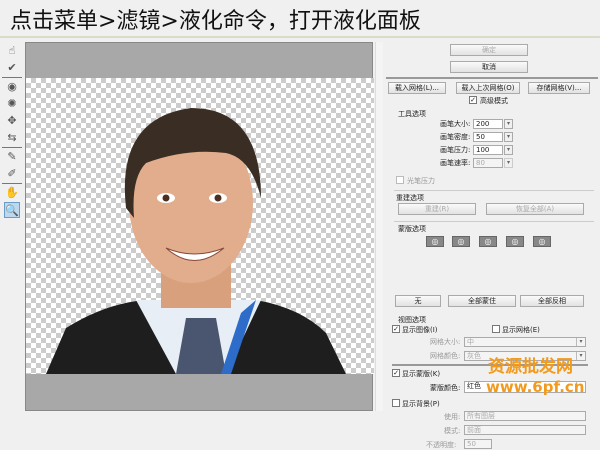 The image size is (600, 450). Describe the element at coordinates (515, 241) in the screenshot. I see `intersect-selection-icon: ◎` at that location.